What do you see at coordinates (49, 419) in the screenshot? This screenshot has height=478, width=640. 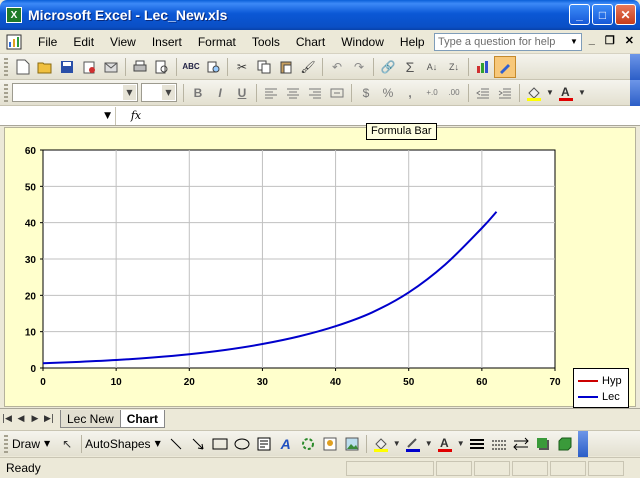 I see `last-sheet-icon: ▶|` at bounding box center [49, 419].